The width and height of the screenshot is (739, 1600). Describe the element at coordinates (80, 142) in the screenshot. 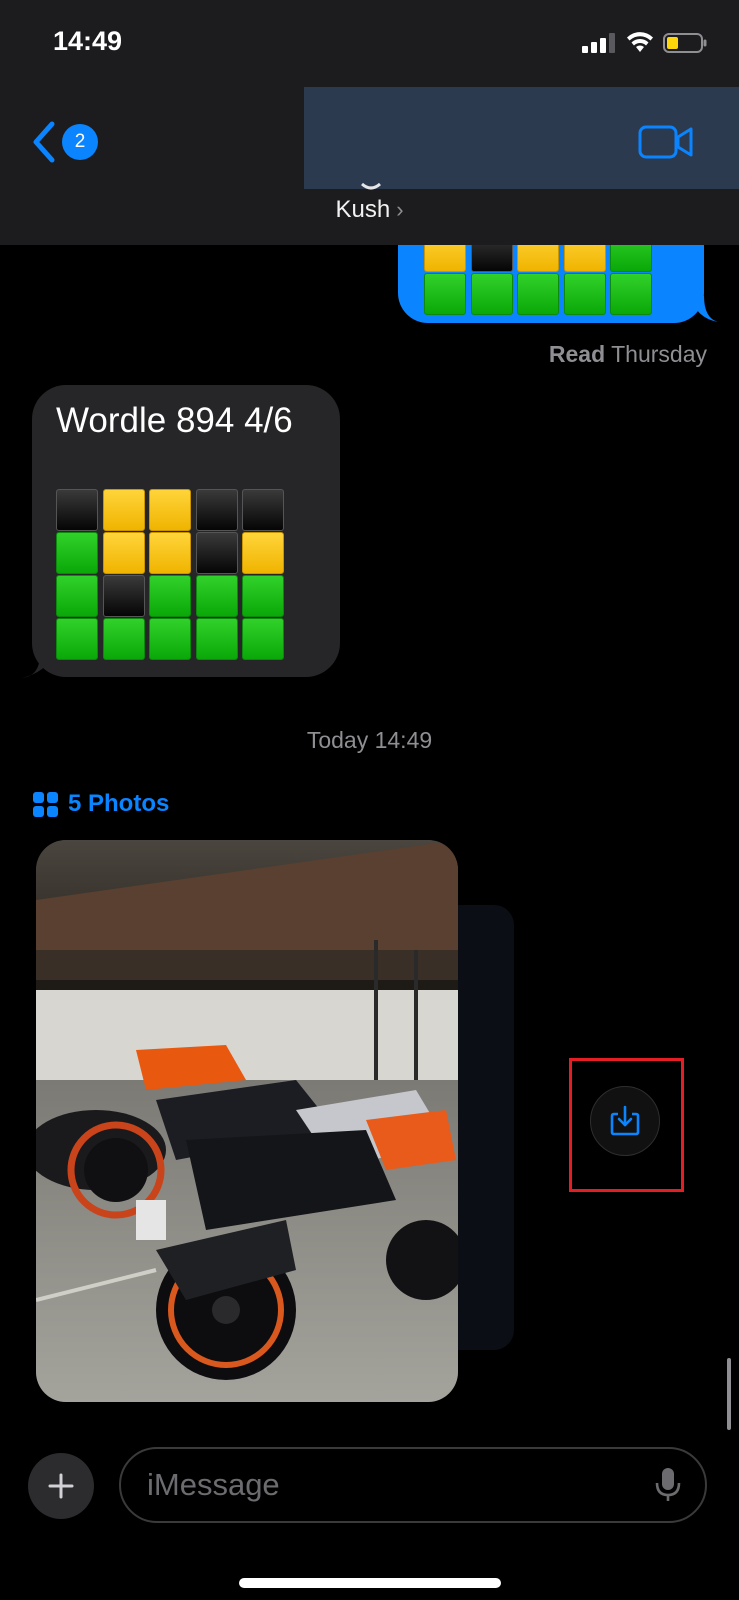

I see `unread-count-badge: 2` at that location.